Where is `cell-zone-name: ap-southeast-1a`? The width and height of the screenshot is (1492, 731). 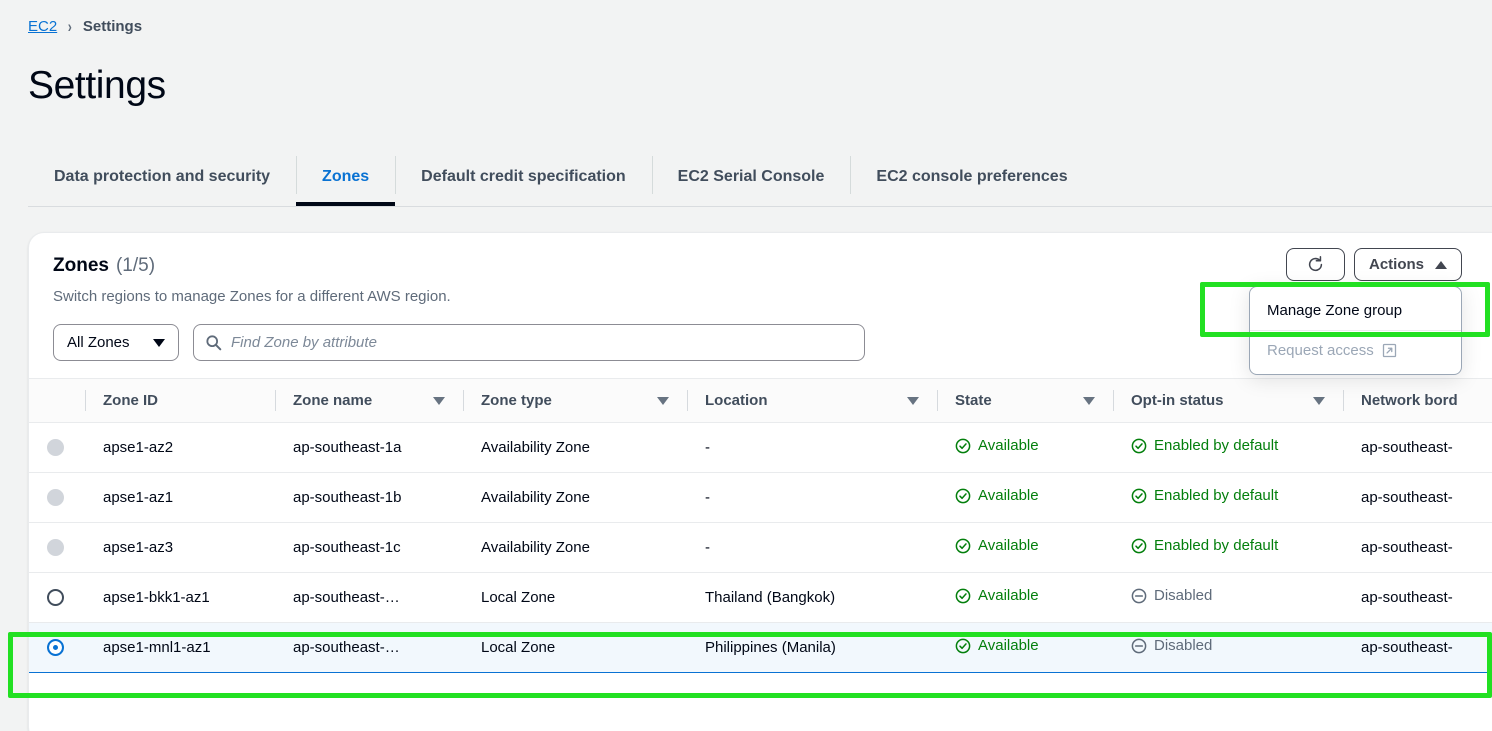 cell-zone-name: ap-southeast-1a is located at coordinates (369, 447).